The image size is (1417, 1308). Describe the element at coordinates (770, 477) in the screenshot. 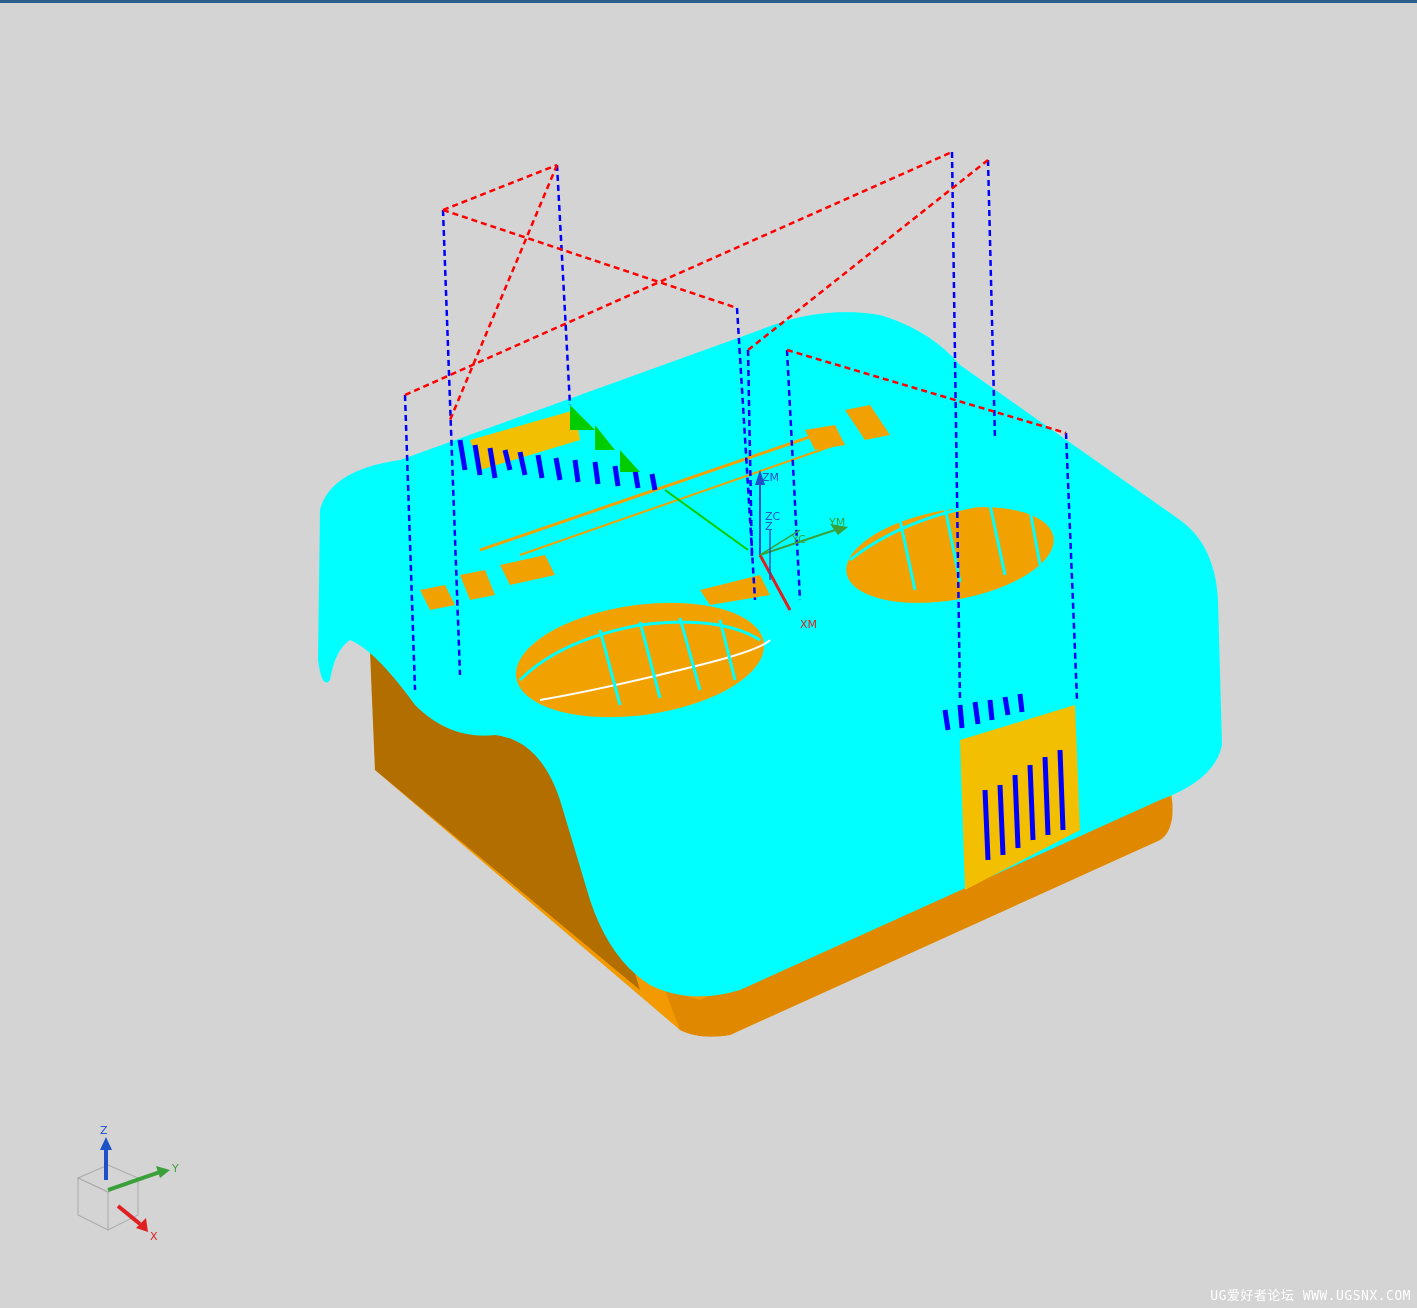

I see `wcs-zm-label: ZM` at that location.